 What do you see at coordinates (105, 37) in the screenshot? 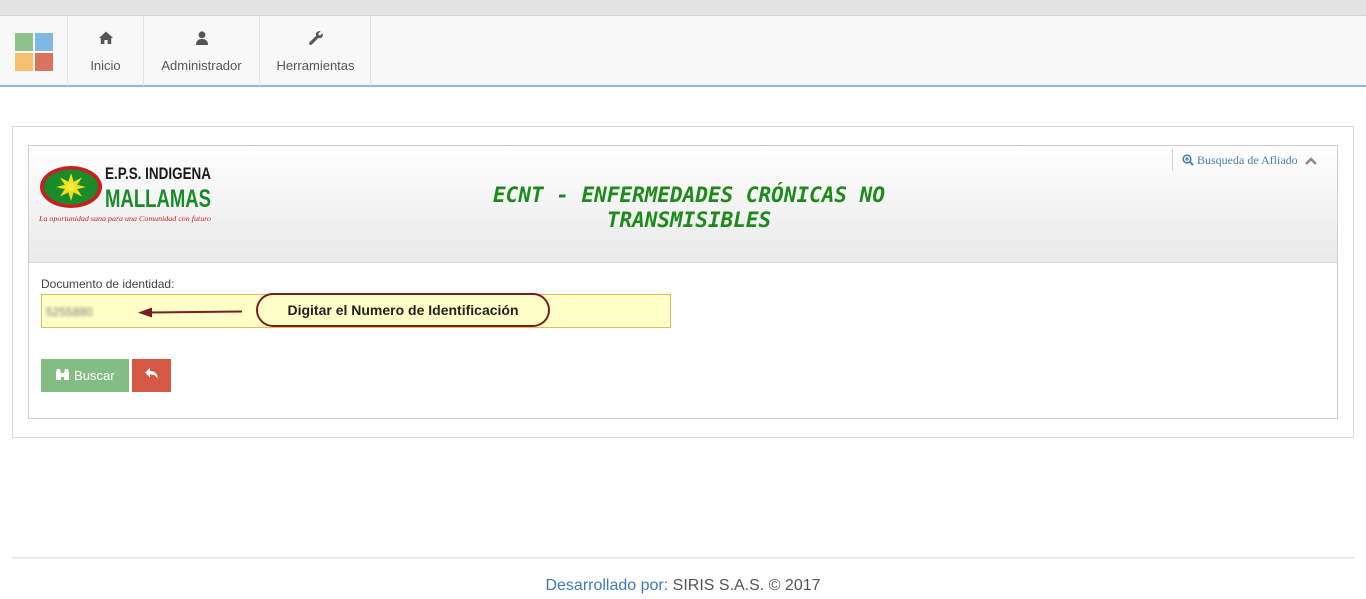
I see `home-icon` at bounding box center [105, 37].